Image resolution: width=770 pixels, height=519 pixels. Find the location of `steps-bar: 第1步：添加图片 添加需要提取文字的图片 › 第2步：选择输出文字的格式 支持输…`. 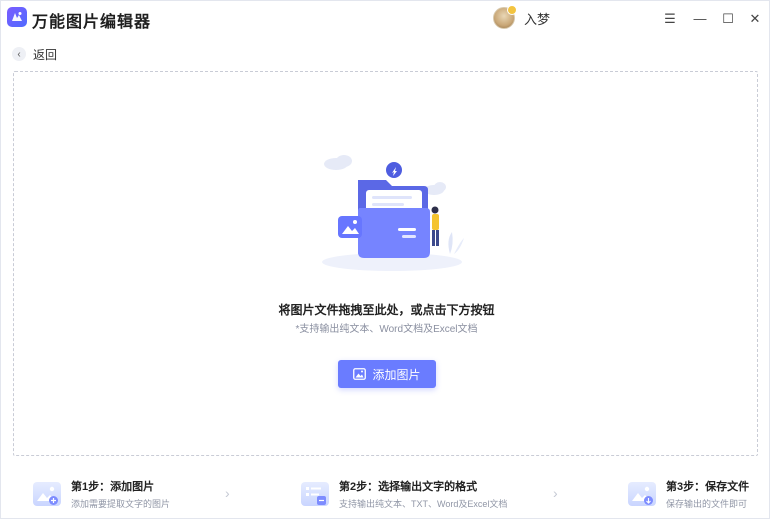

steps-bar: 第1步：添加图片 添加需要提取文字的图片 › 第2步：选择输出文字的格式 支持输… is located at coordinates (385, 494).